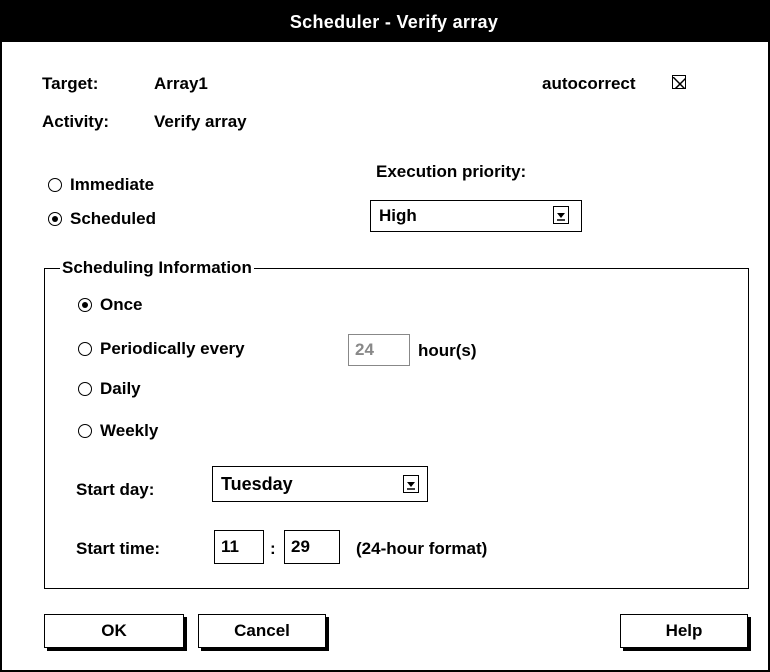 The width and height of the screenshot is (770, 672). I want to click on immediate-radio, so click(55, 185).